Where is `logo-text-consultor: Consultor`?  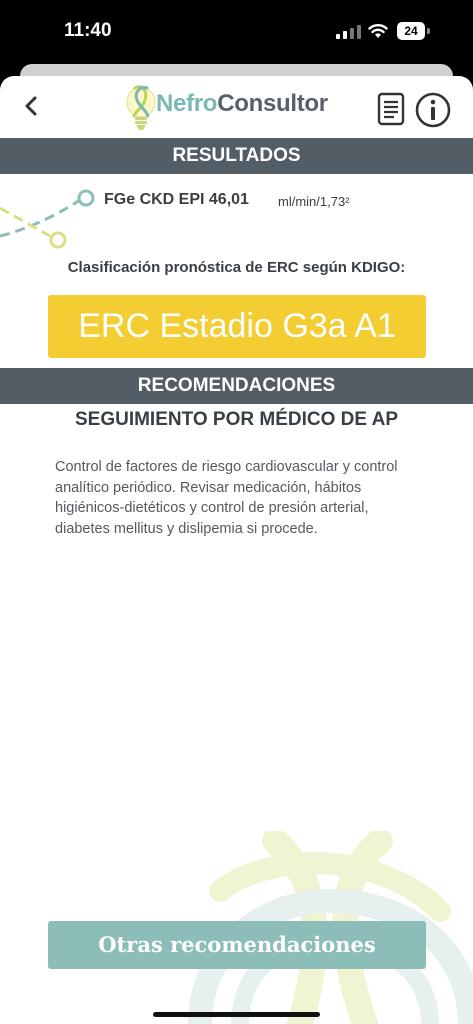
logo-text-consultor: Consultor is located at coordinates (272, 103).